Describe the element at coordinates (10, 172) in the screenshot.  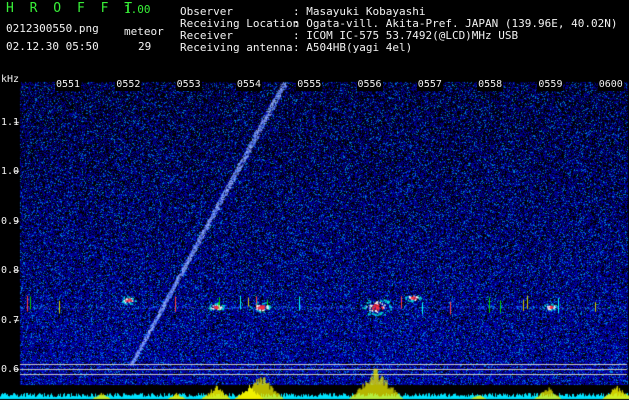
I see `y-tick-label: 1.0` at that location.